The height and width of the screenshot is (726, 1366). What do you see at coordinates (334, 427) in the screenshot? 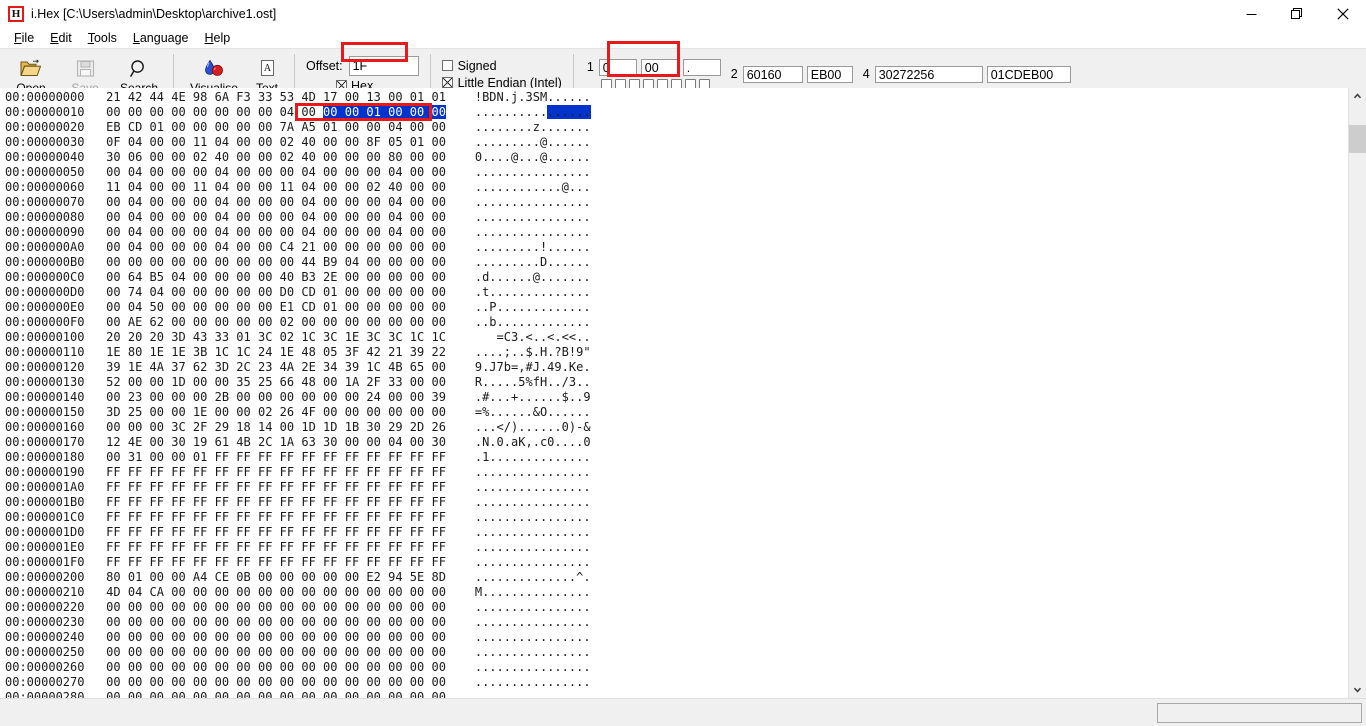
I see `hex-byte: 1D` at bounding box center [334, 427].